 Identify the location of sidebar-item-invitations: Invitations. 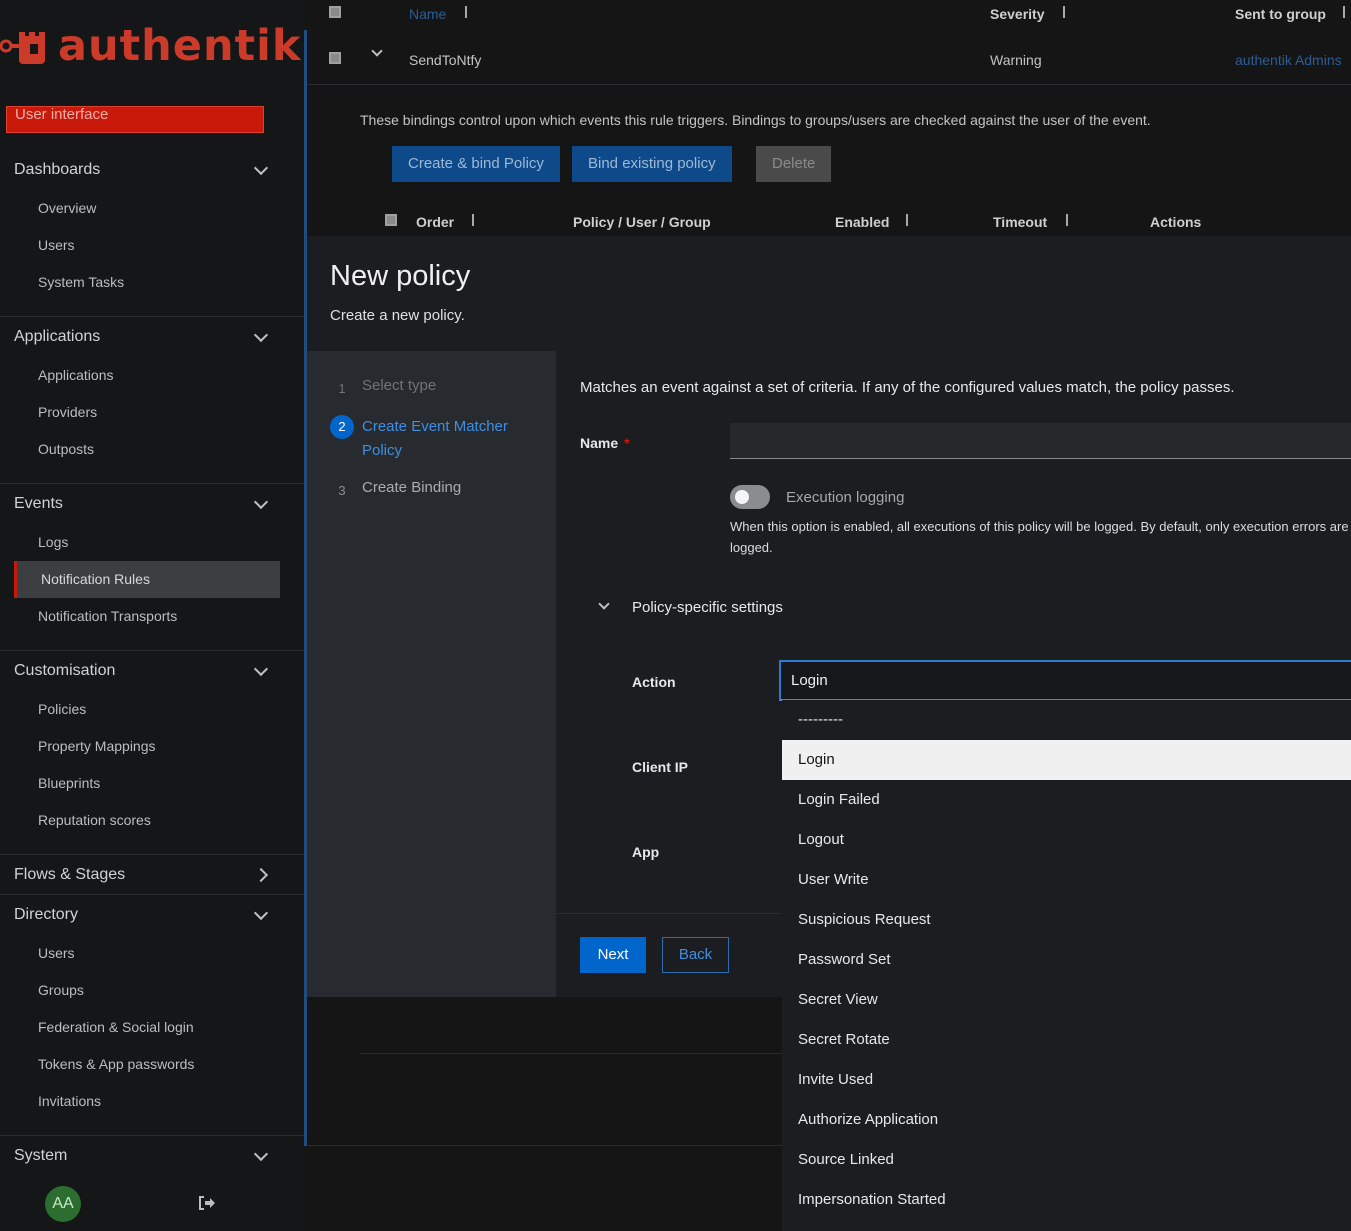
(140, 1101).